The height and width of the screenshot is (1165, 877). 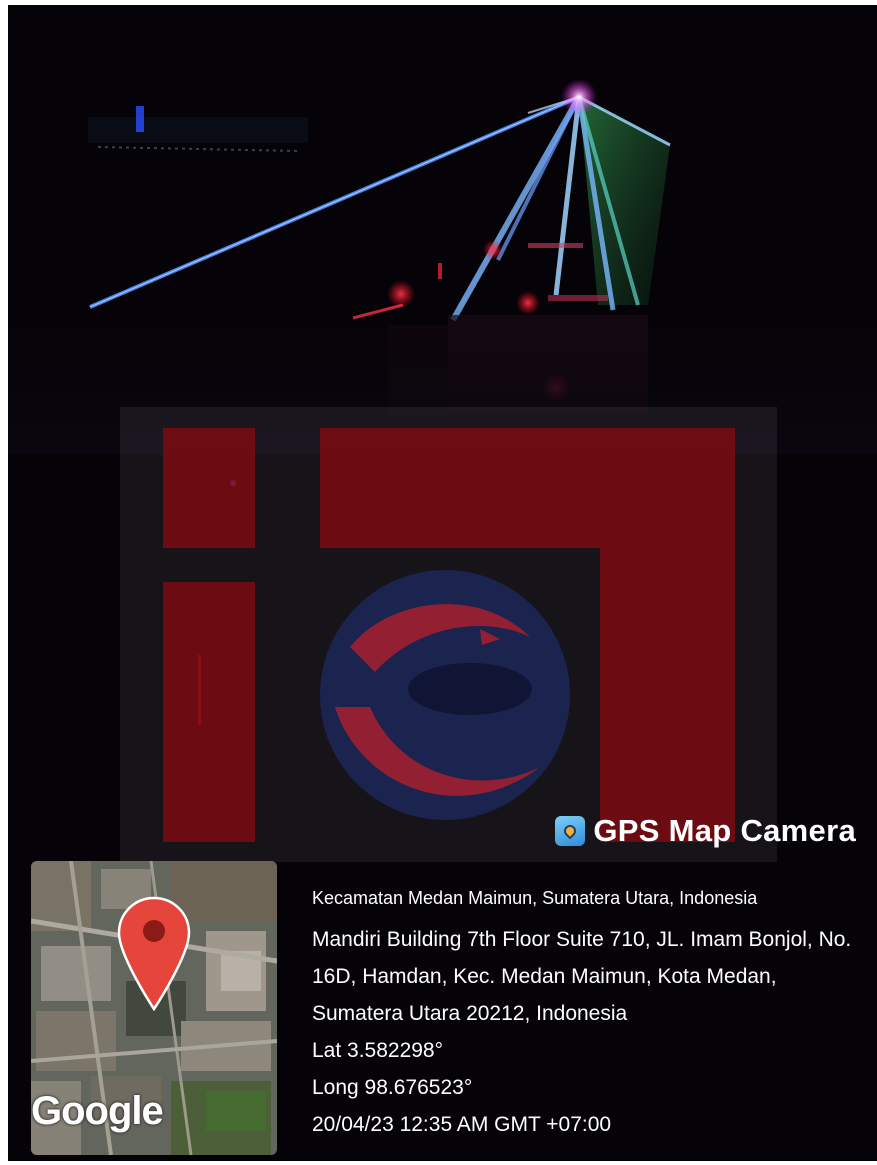 What do you see at coordinates (154, 1008) in the screenshot?
I see `map-thumbnail: Google` at bounding box center [154, 1008].